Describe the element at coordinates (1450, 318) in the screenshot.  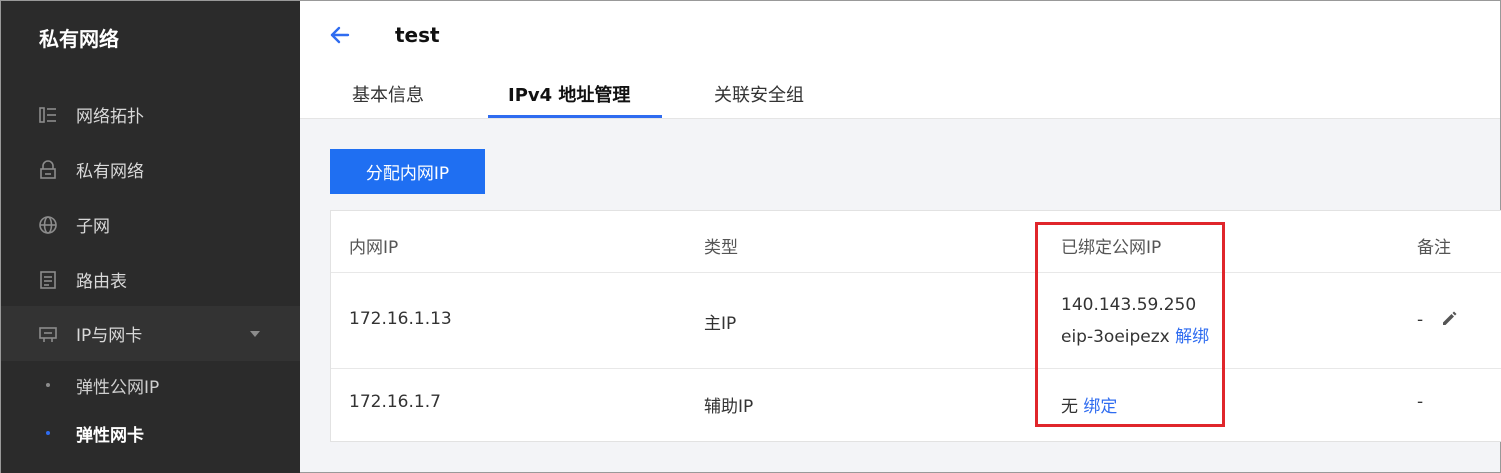
I see `pencil-icon` at that location.